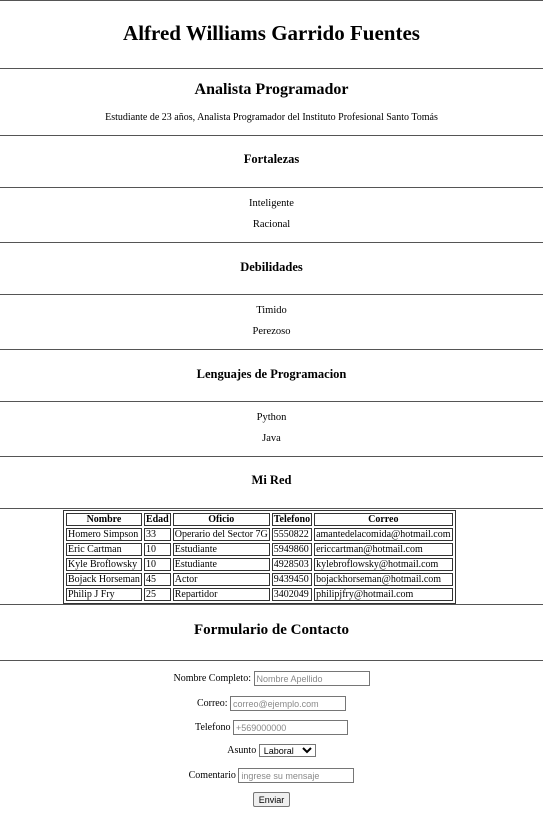 The height and width of the screenshot is (832, 543). I want to click on table-cell: Kyle Broflowsky, so click(104, 564).